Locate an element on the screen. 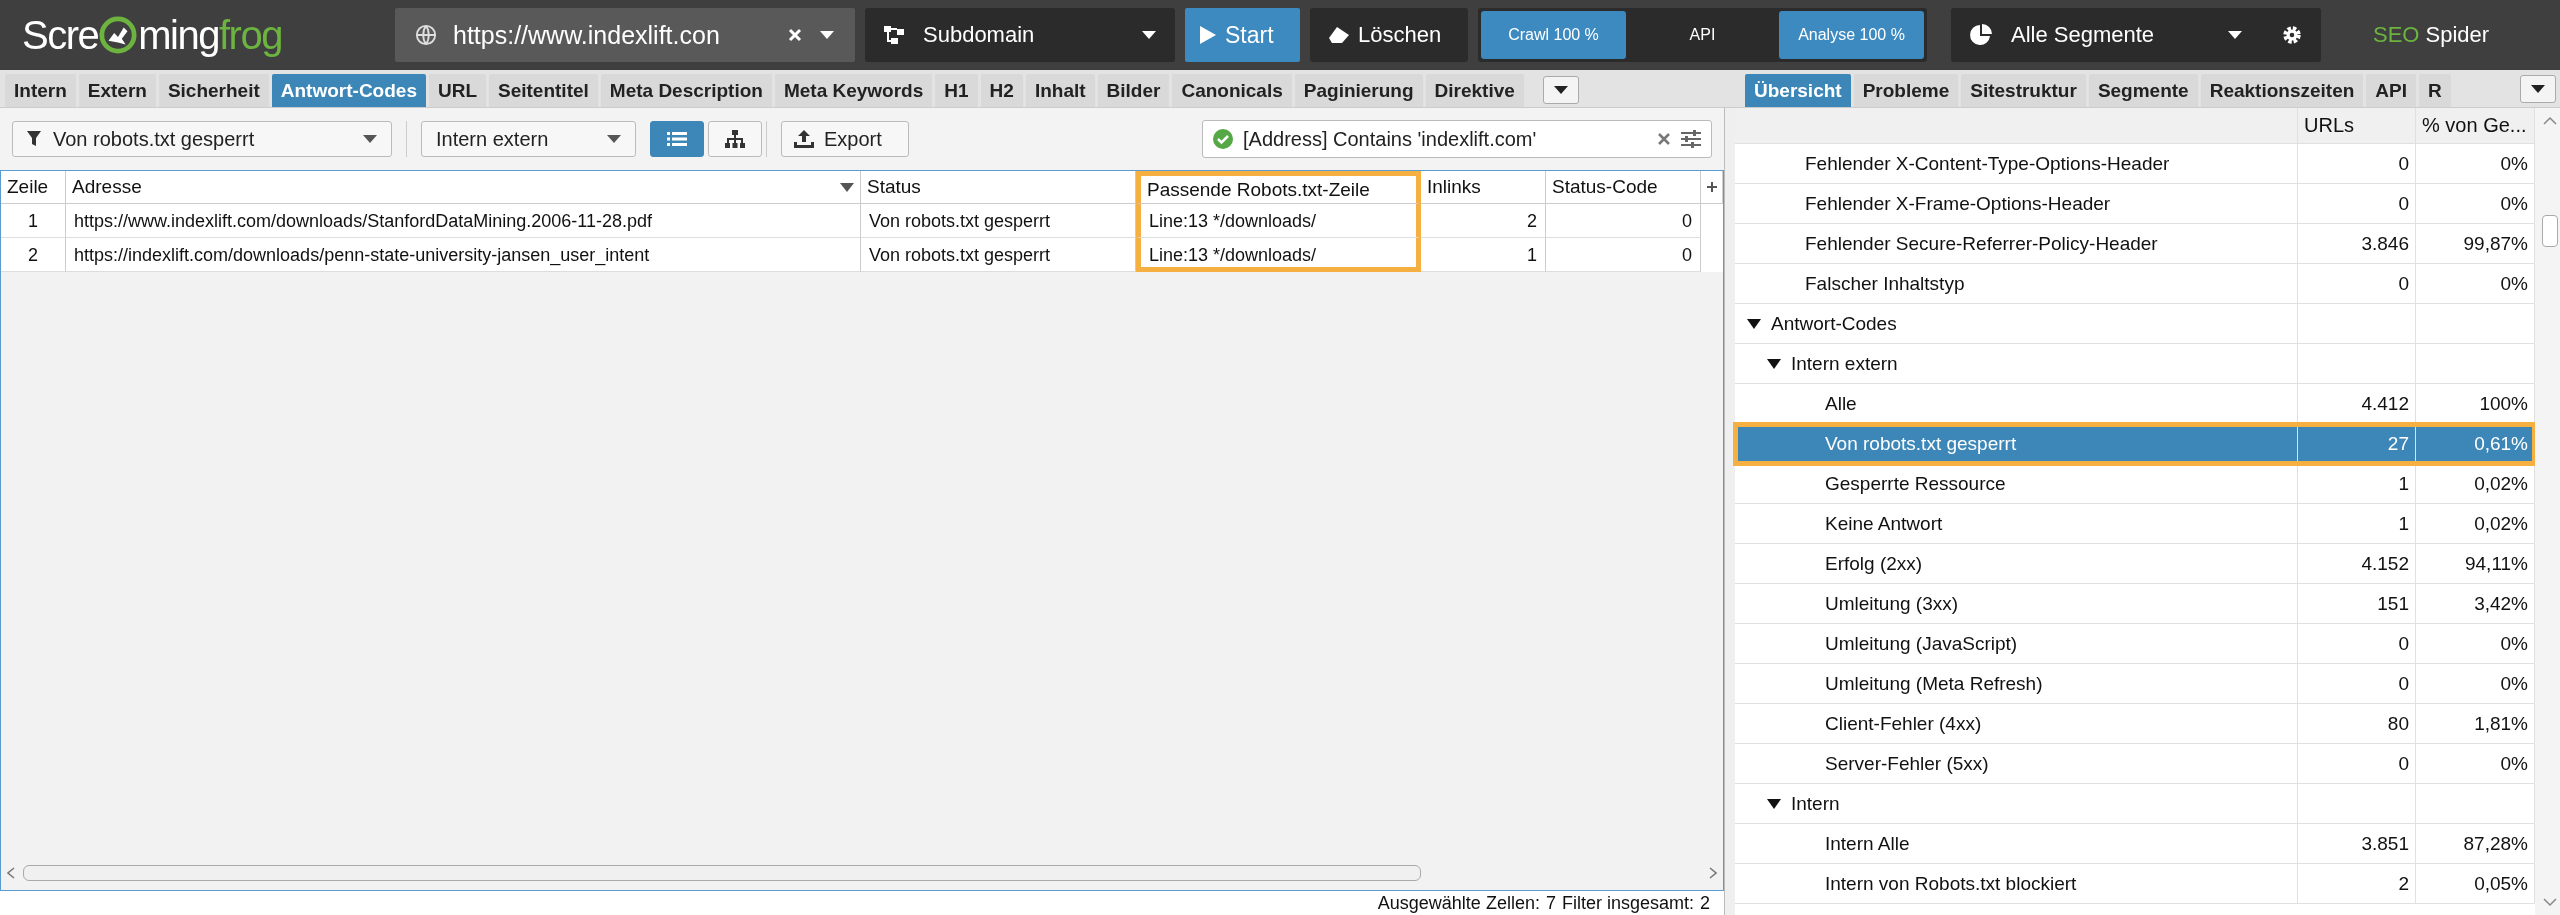  tab: Paginierung is located at coordinates (1358, 90).